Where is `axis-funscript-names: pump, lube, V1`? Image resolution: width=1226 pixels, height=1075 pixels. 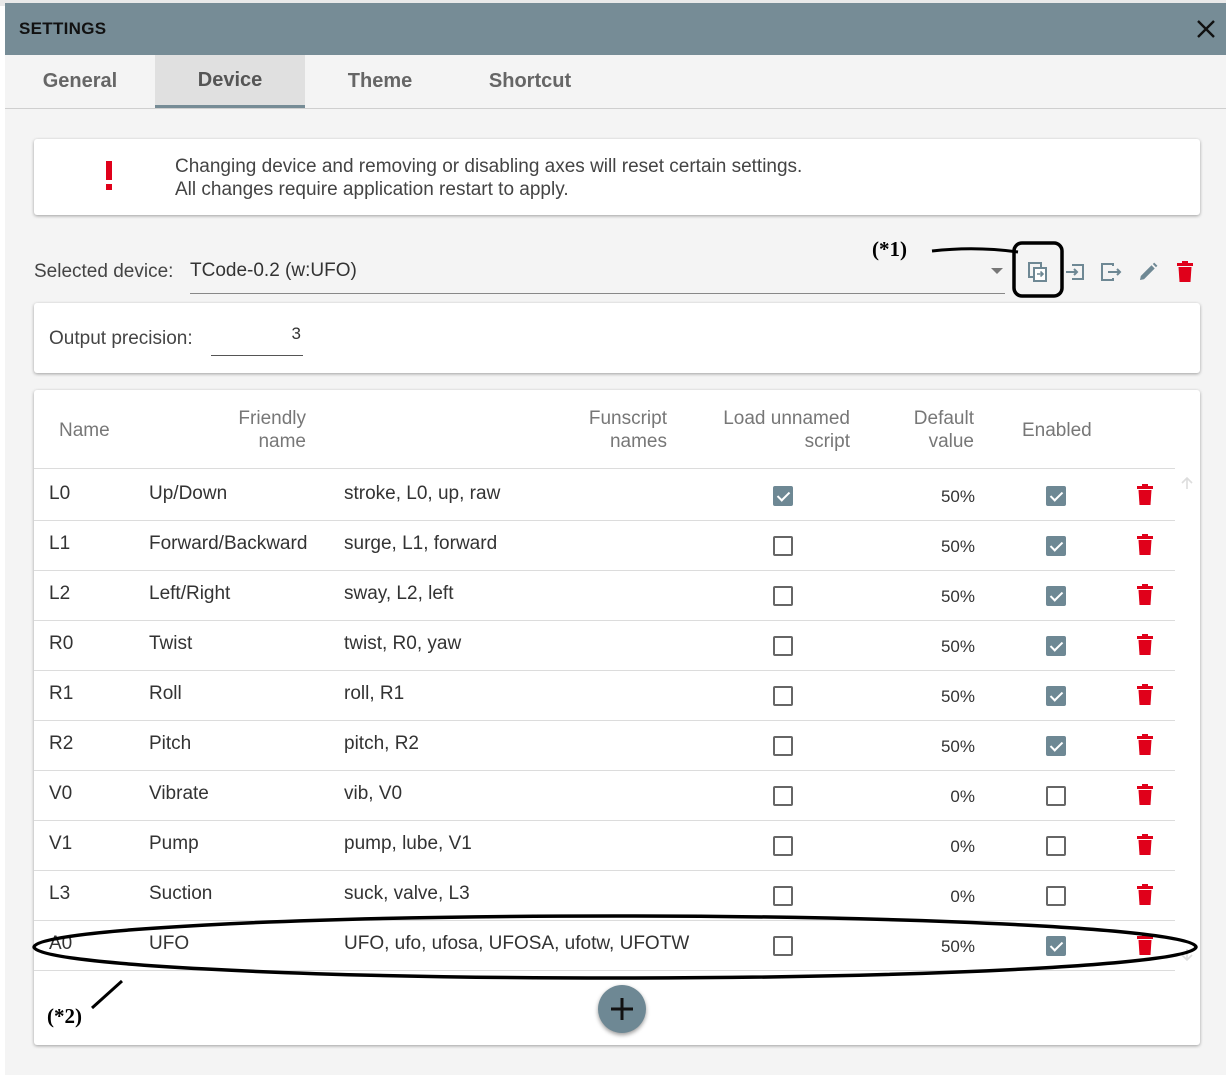
axis-funscript-names: pump, lube, V1 is located at coordinates (408, 844).